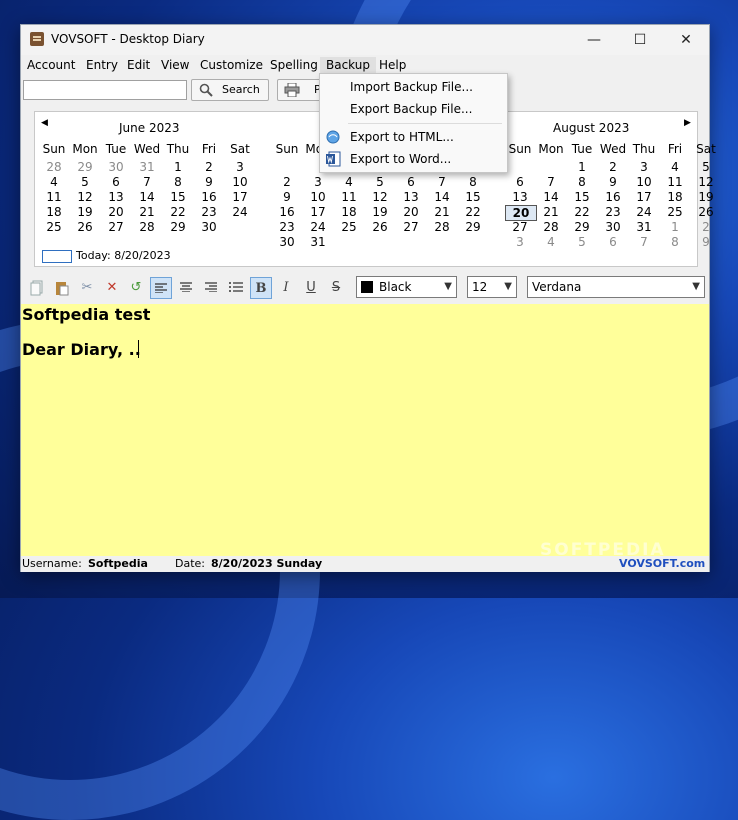 This screenshot has height=820, width=738. Describe the element at coordinates (318, 197) in the screenshot. I see `calendar-day: 10` at that location.